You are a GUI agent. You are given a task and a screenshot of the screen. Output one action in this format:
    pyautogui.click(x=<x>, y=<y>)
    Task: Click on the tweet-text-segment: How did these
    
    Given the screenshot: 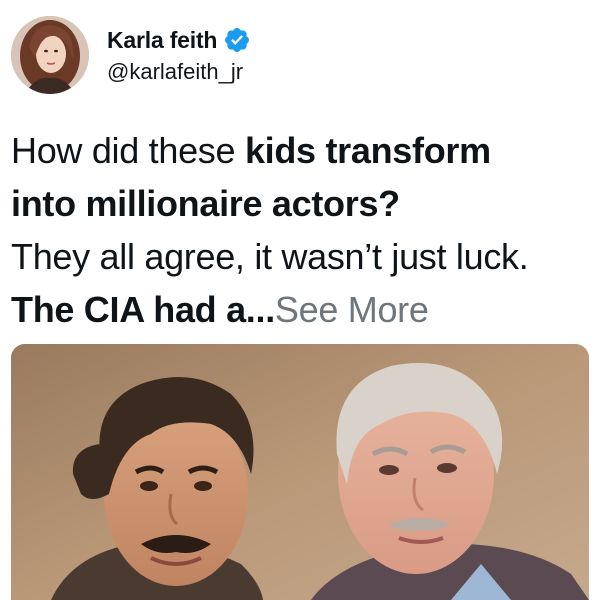 What is the action you would take?
    pyautogui.click(x=128, y=150)
    